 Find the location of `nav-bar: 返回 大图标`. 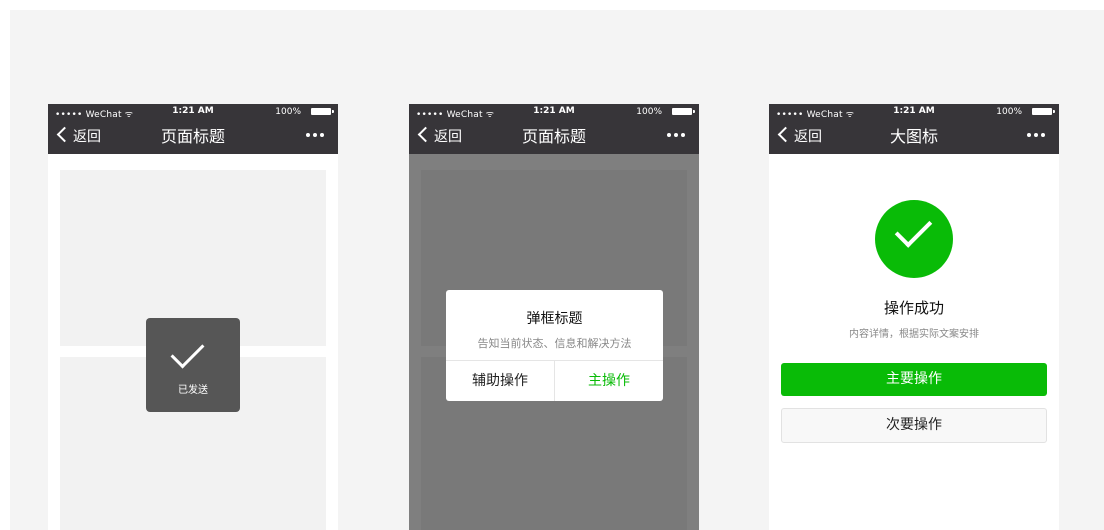

nav-bar: 返回 大图标 is located at coordinates (914, 137).